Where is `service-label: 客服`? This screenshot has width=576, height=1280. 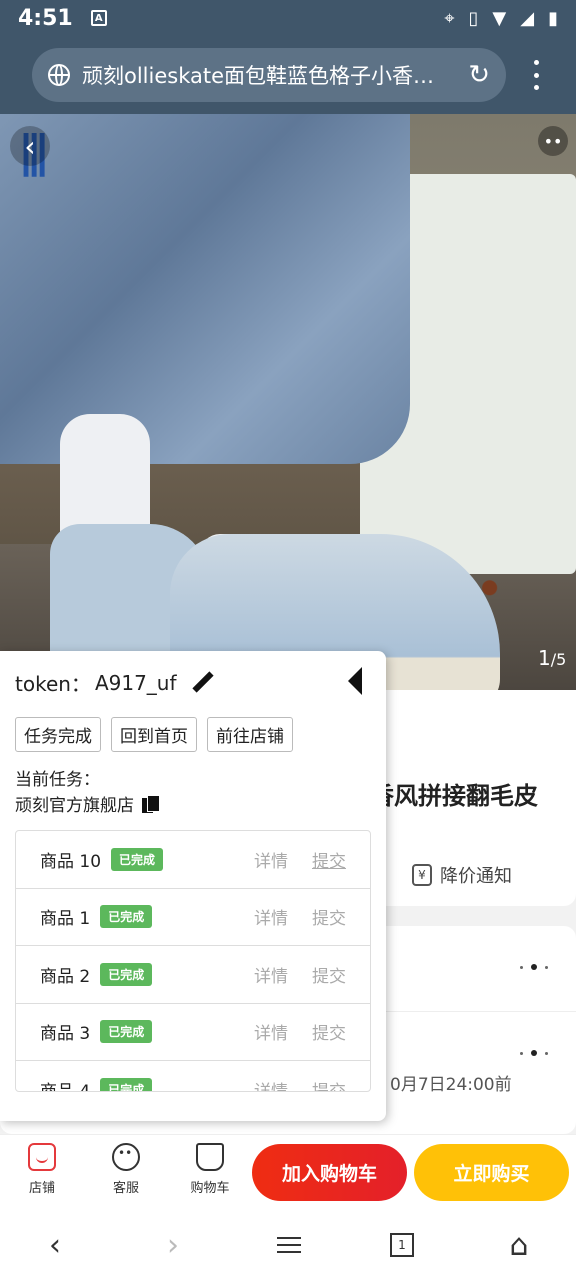 service-label: 客服 is located at coordinates (125, 1188).